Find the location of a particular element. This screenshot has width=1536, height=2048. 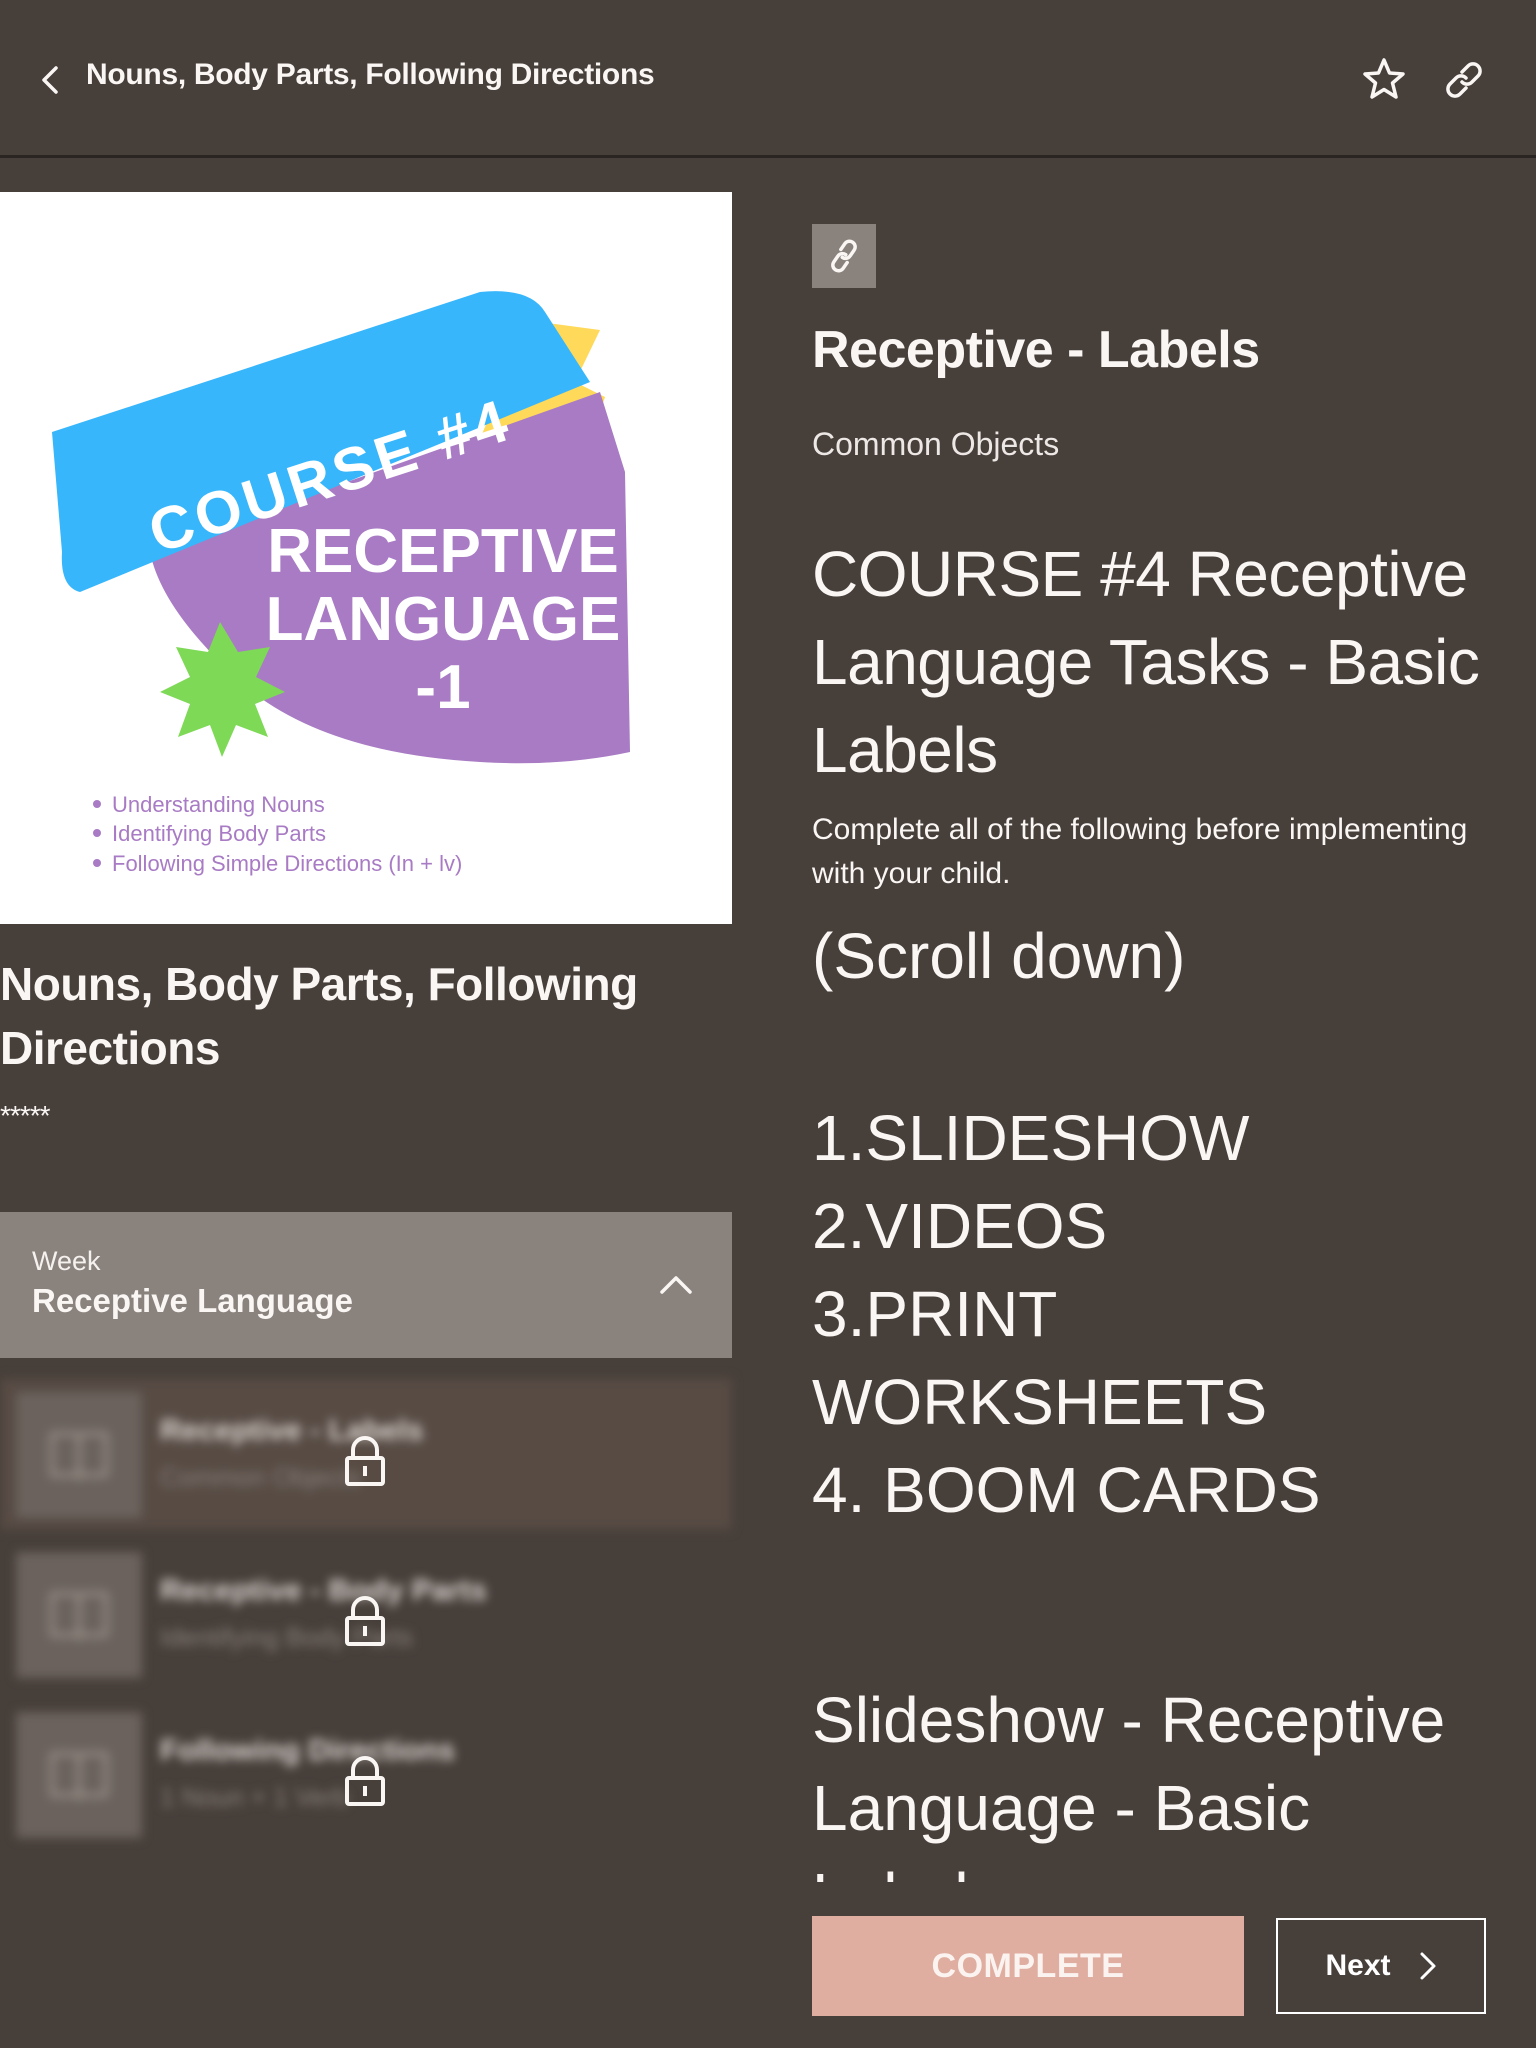

lesson-link-button is located at coordinates (844, 256).